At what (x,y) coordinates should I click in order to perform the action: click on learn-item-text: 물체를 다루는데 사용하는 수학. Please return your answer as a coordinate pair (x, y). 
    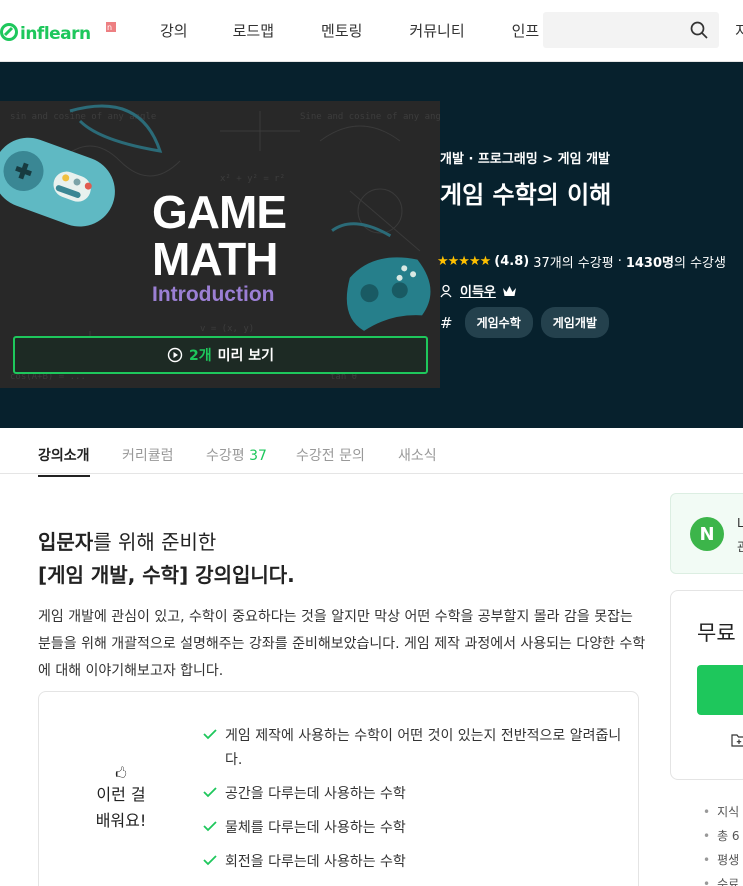
    Looking at the image, I should click on (315, 828).